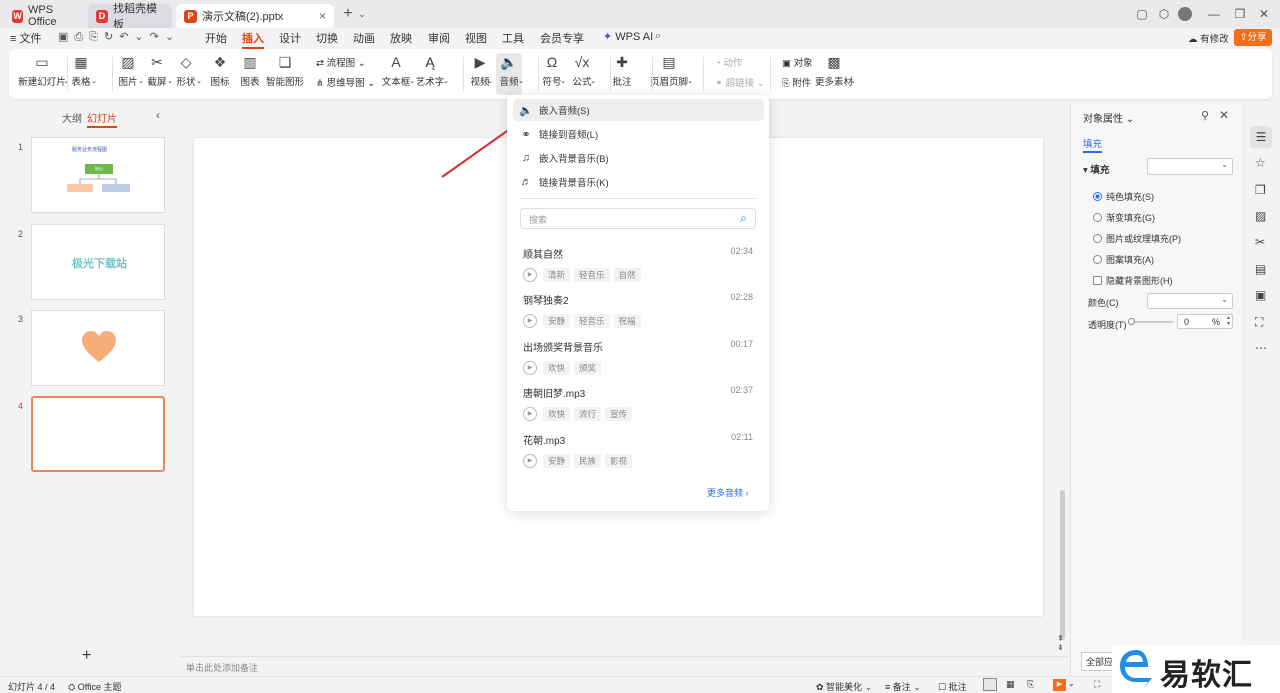 This screenshot has width=1280, height=693. What do you see at coordinates (553, 74) in the screenshot?
I see `symbol-button: Ω 符号 ⌄` at bounding box center [553, 74].